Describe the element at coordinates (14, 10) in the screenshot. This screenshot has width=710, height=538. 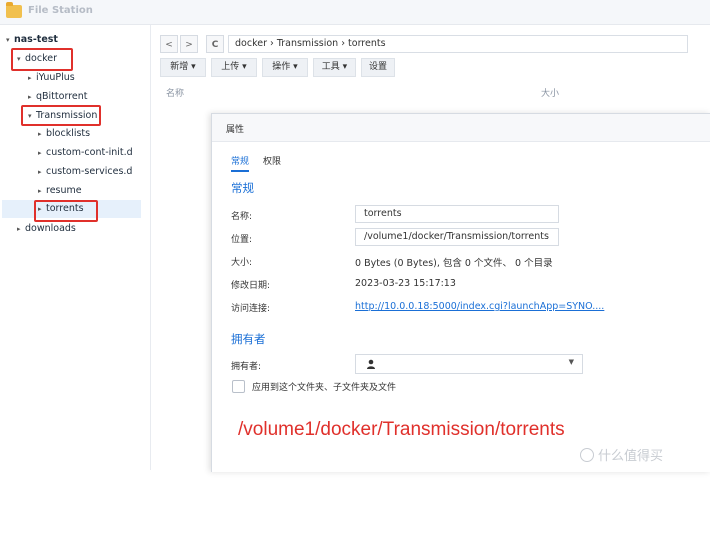
I see `folder-icon` at that location.